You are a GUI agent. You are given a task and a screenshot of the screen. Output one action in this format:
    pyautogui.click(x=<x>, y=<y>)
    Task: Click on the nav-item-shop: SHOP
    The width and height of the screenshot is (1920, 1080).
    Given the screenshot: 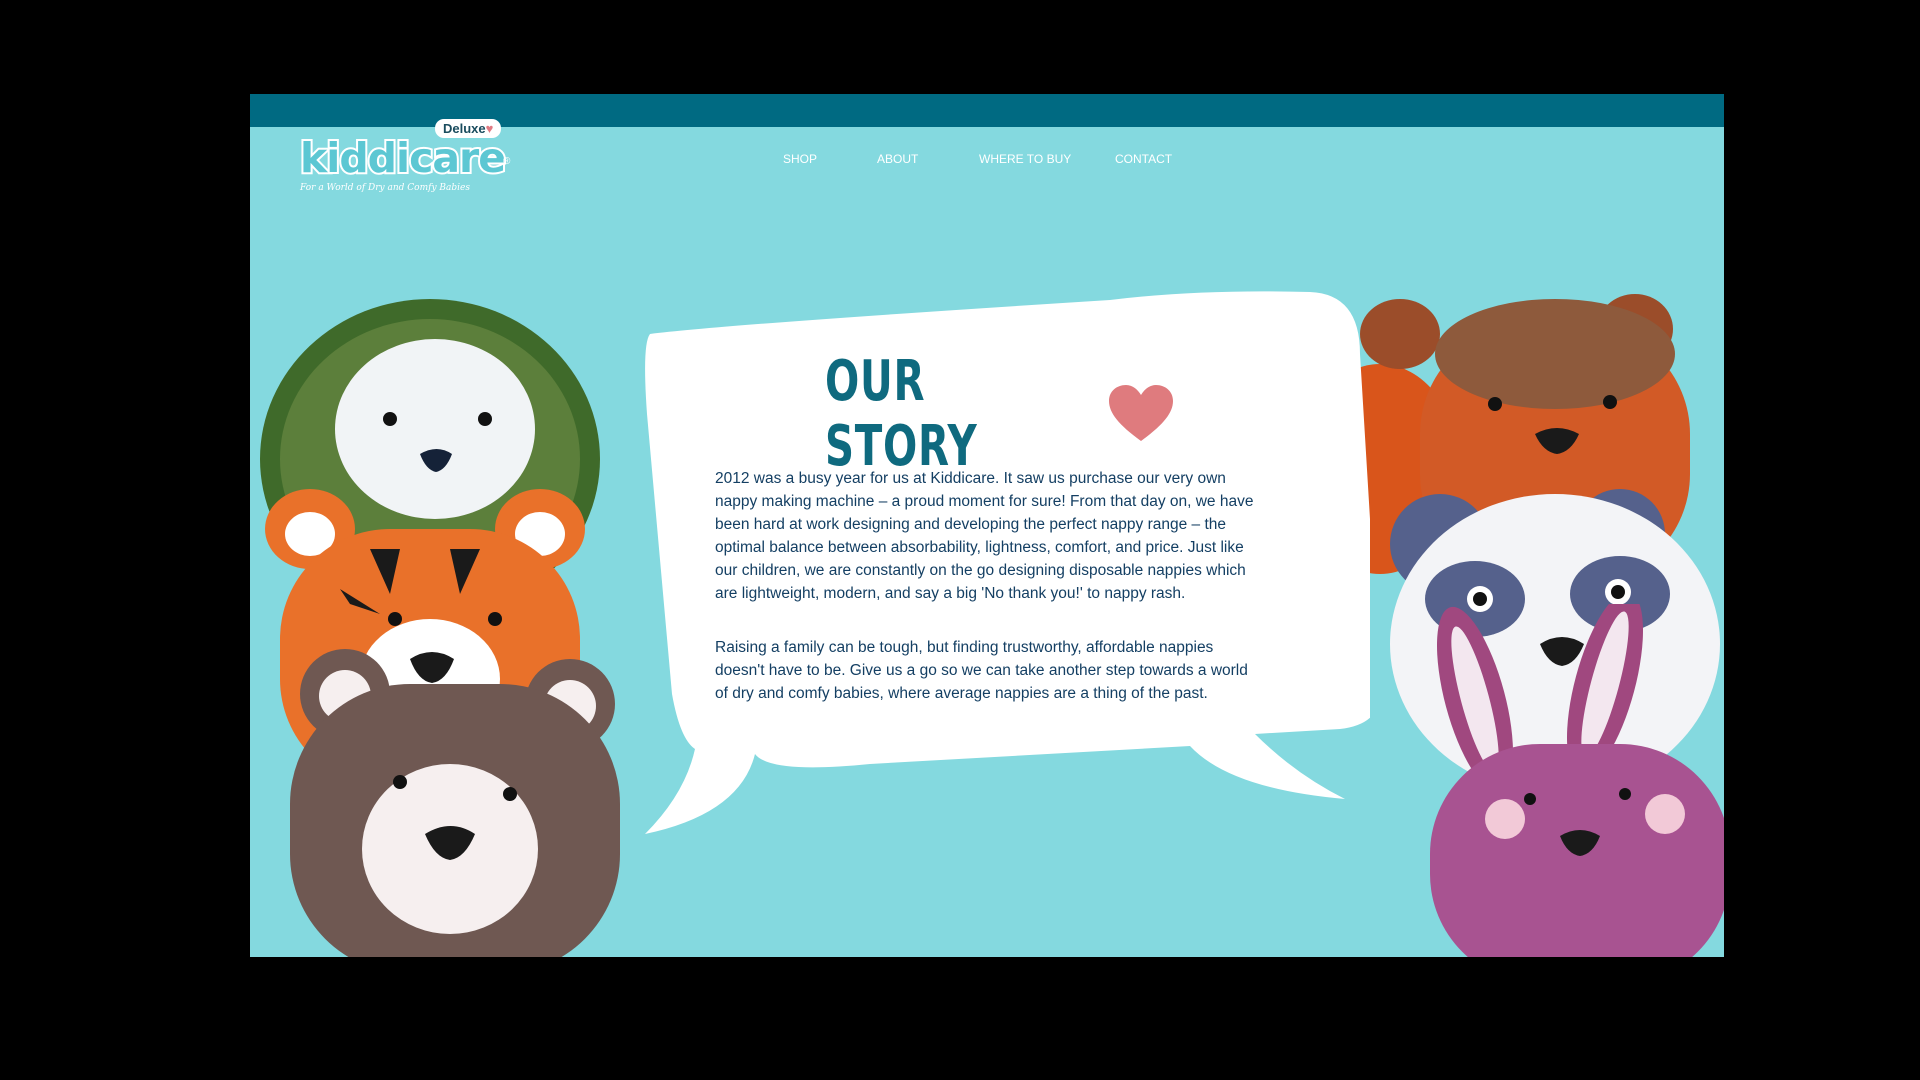 What is the action you would take?
    pyautogui.click(x=800, y=159)
    